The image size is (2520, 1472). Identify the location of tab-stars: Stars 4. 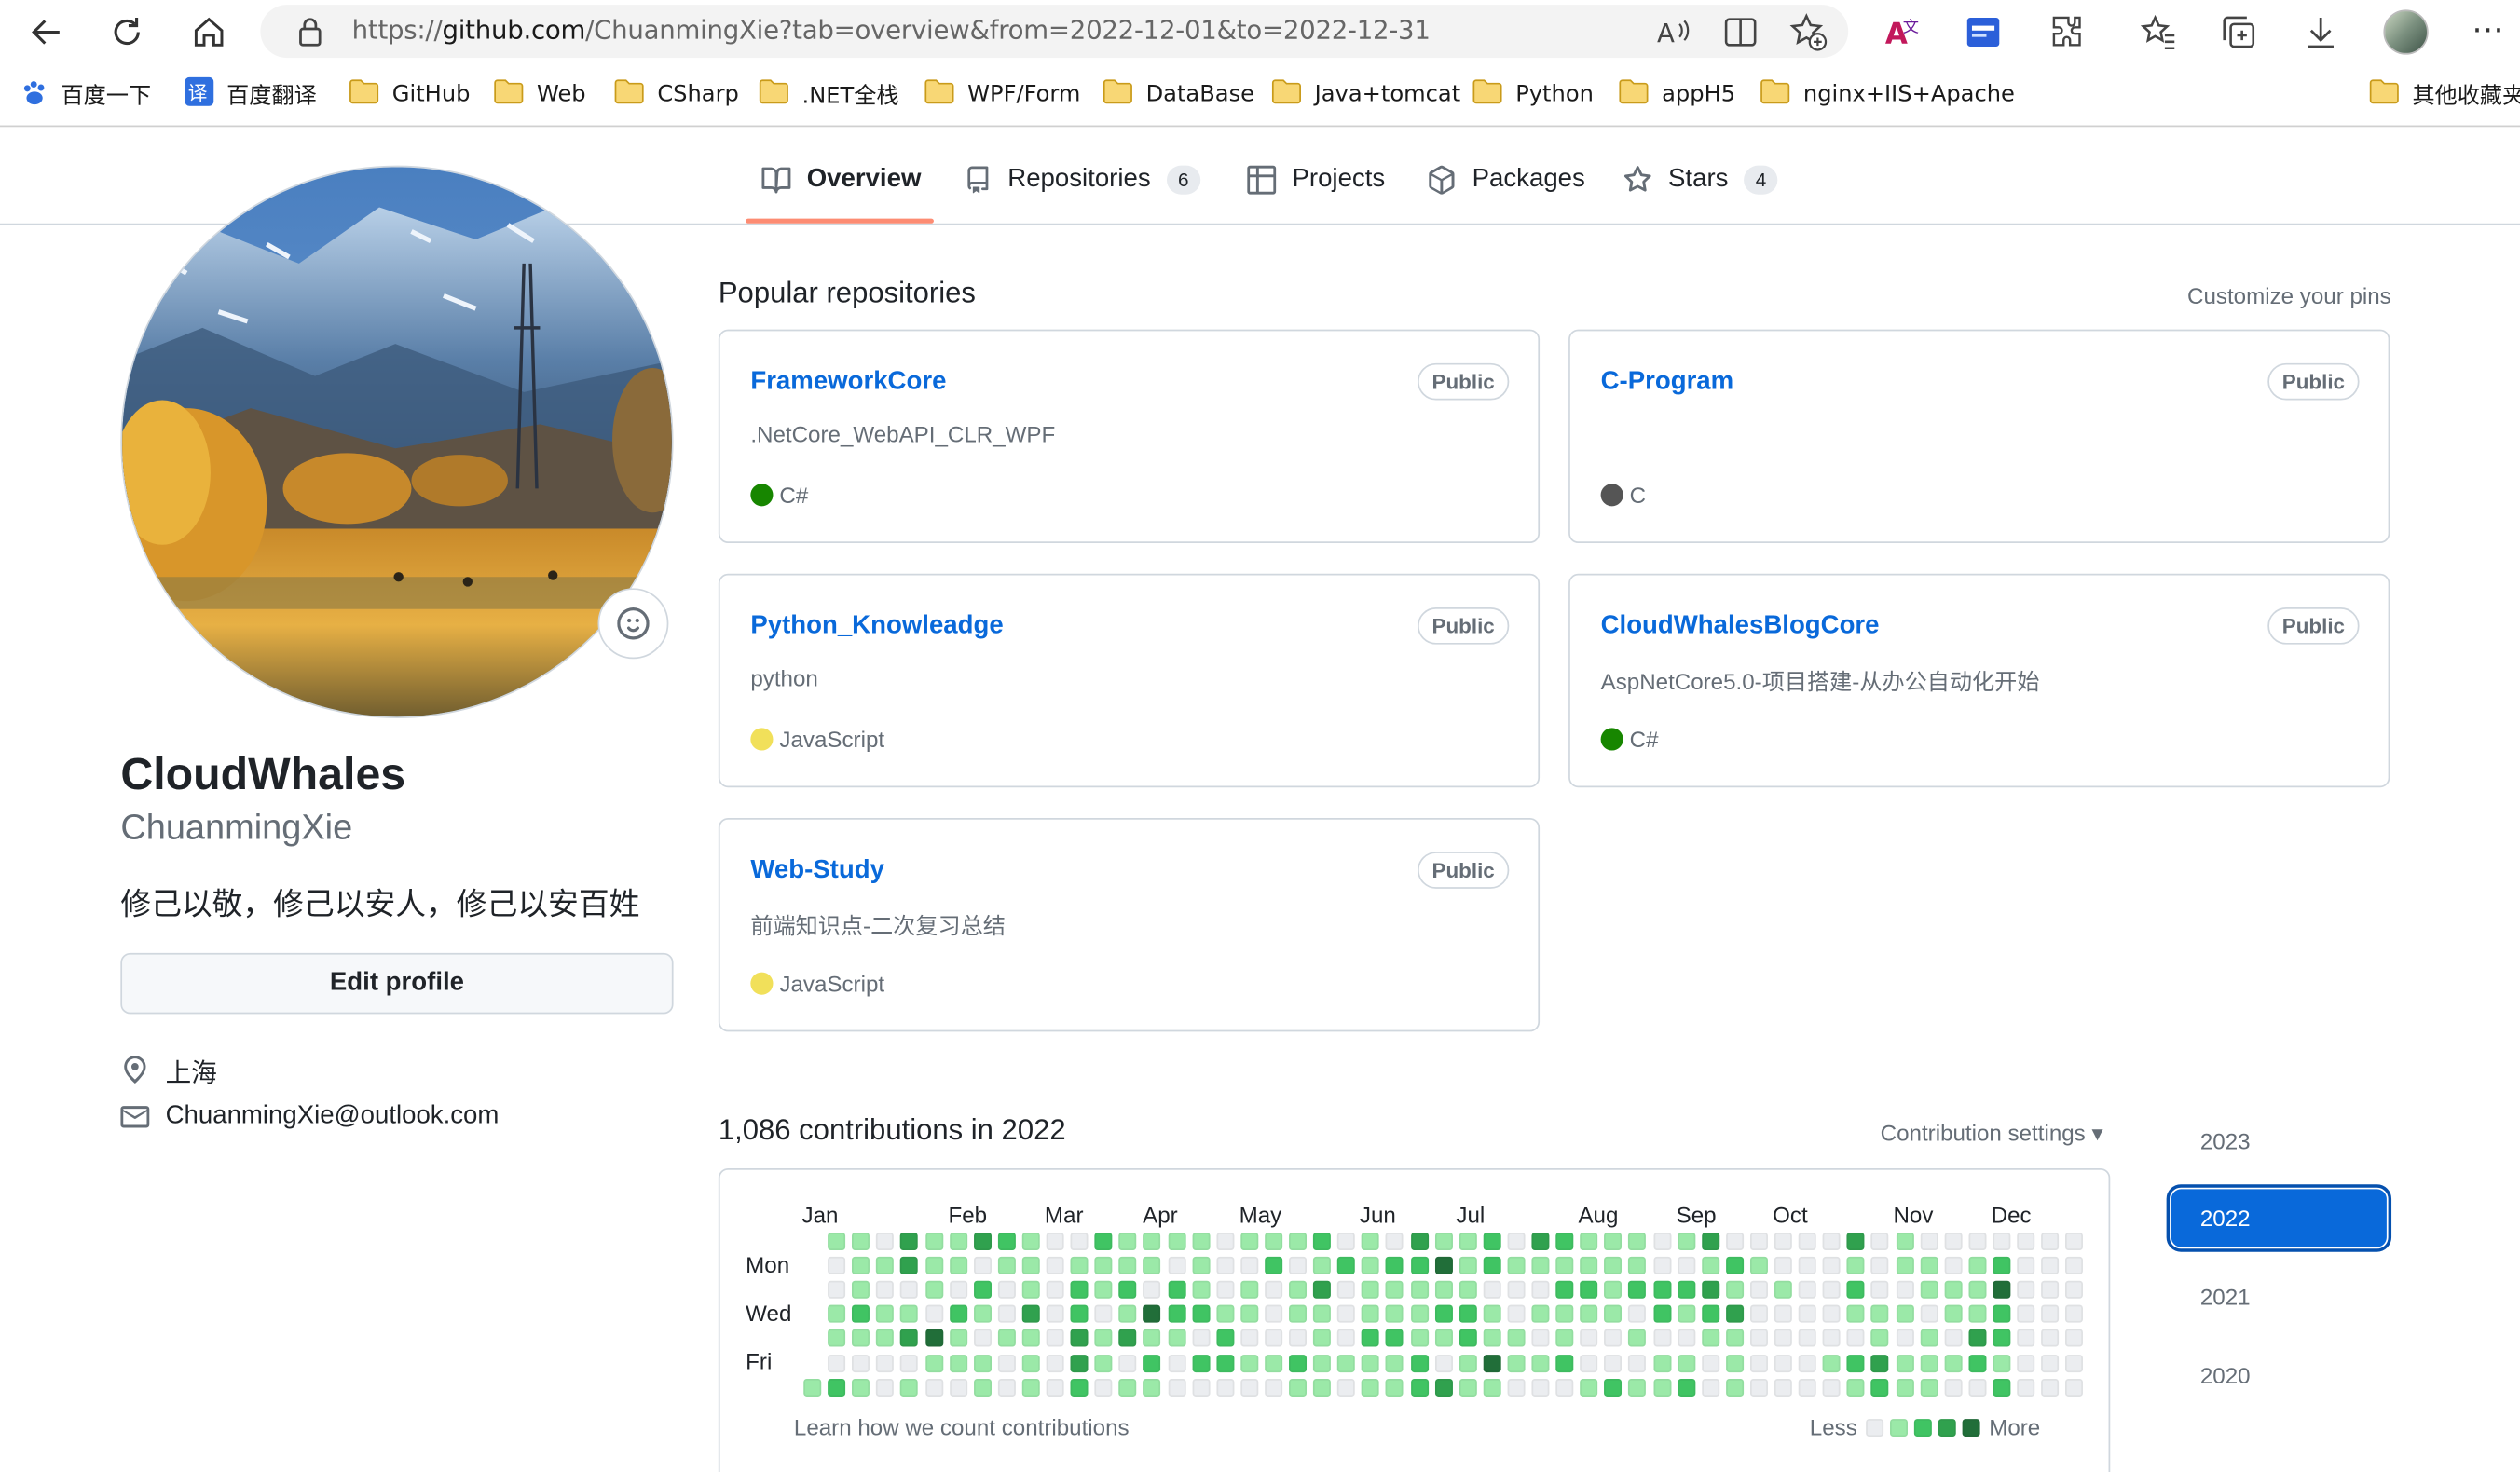
(1700, 180).